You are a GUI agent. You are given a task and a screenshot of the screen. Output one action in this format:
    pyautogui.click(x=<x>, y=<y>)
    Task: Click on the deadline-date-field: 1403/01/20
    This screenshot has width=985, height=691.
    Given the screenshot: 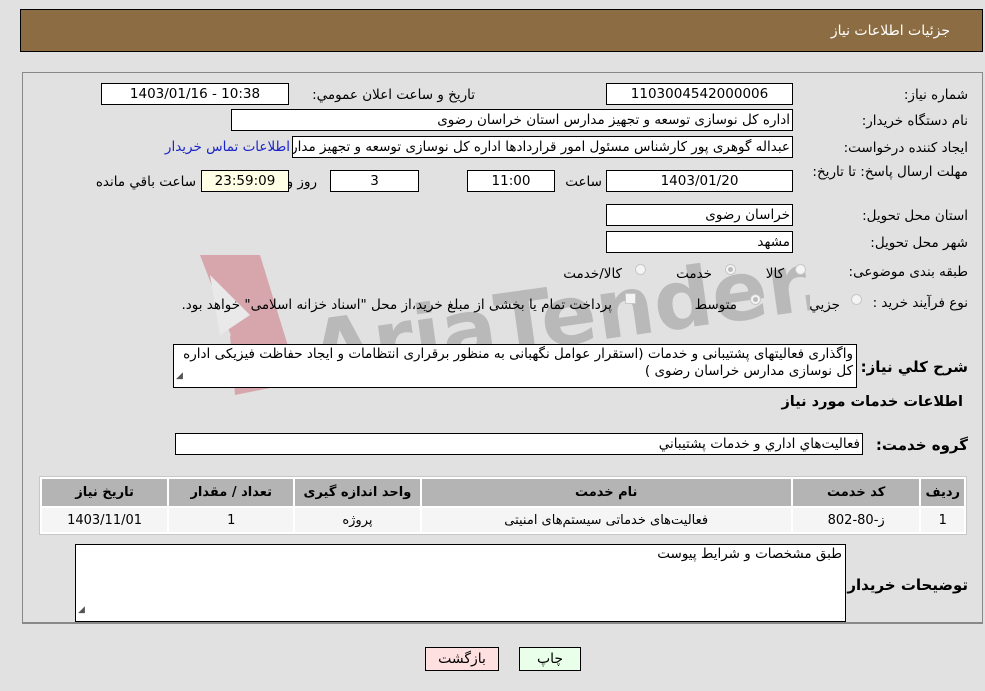 What is the action you would take?
    pyautogui.click(x=699, y=181)
    